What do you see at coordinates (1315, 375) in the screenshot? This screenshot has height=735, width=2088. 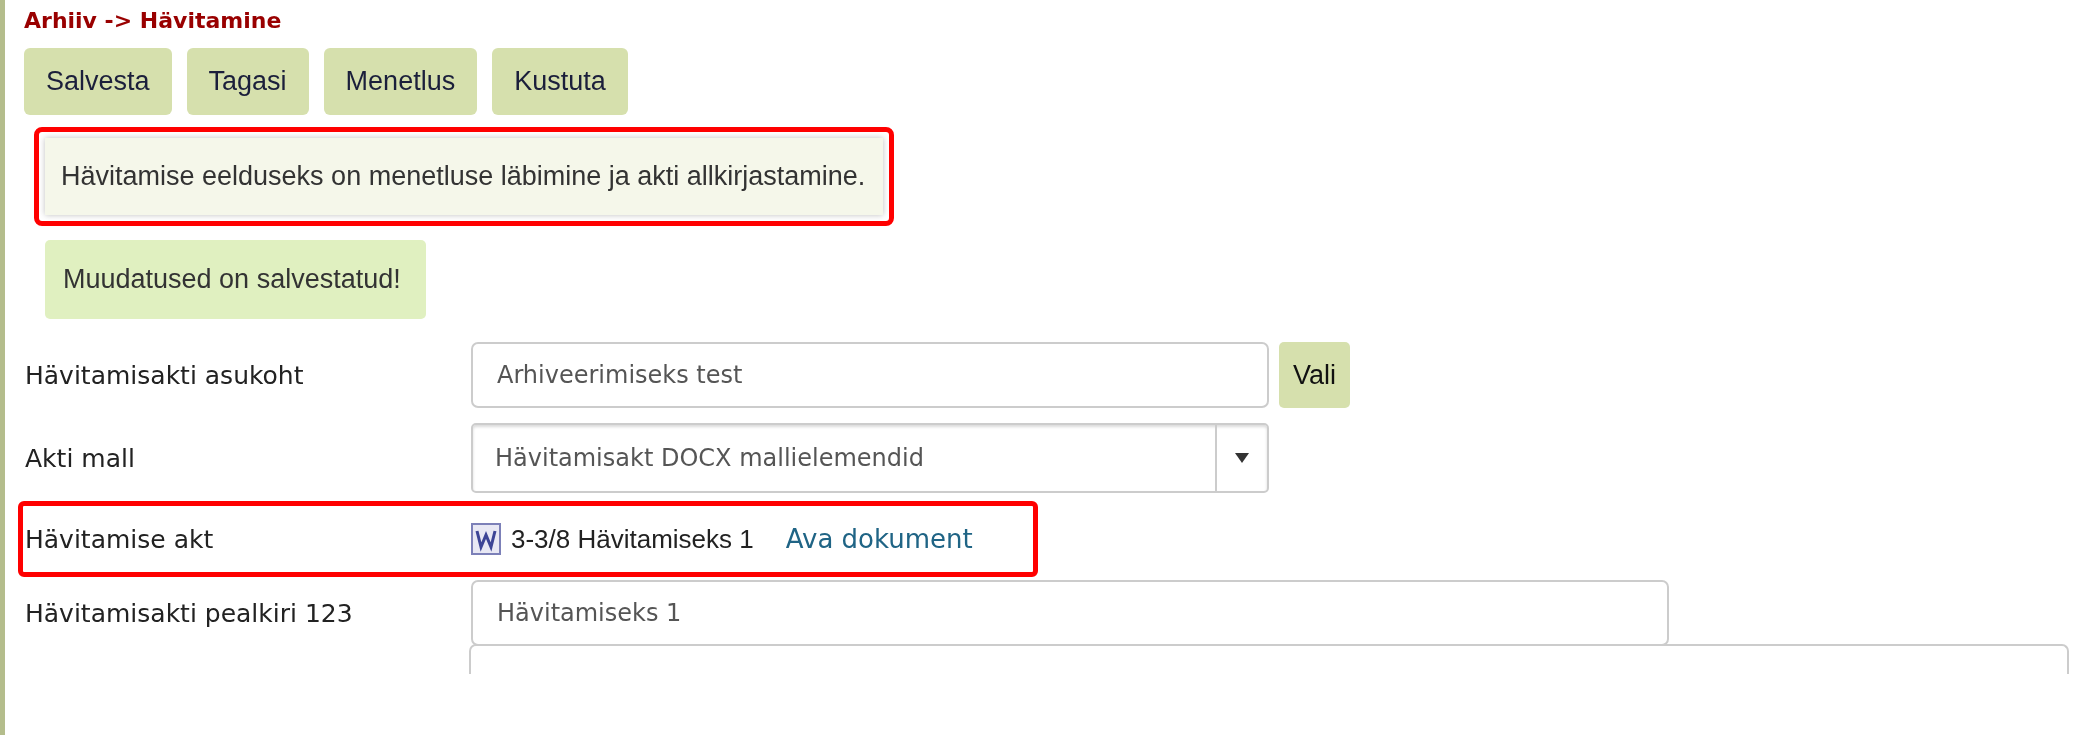 I see `select-button: Vali` at bounding box center [1315, 375].